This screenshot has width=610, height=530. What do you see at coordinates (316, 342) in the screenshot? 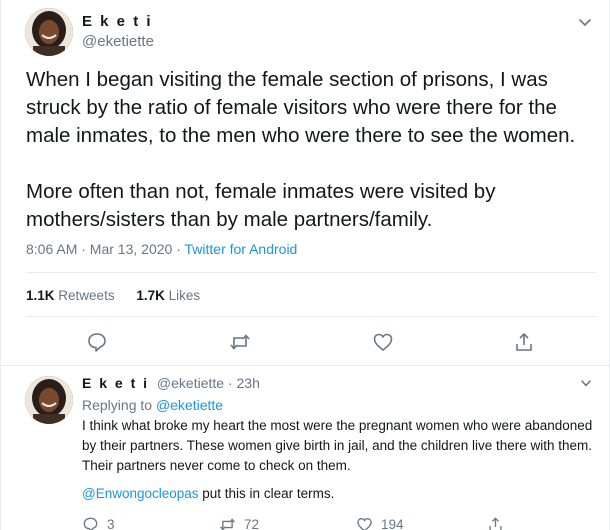
I see `tweet-action-bar` at bounding box center [316, 342].